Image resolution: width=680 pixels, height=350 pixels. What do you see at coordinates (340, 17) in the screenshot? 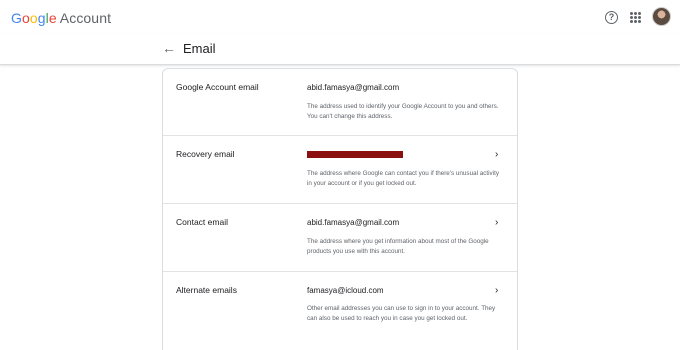
I see `top-bar: Google Account ?` at bounding box center [340, 17].